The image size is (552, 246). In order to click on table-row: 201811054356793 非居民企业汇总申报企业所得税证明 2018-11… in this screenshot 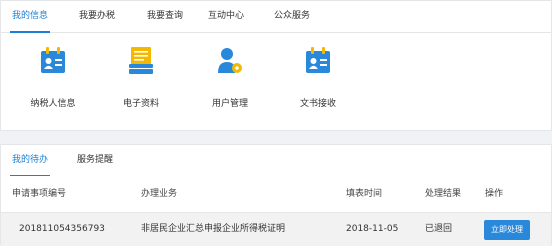, I will do `click(276, 229)`.